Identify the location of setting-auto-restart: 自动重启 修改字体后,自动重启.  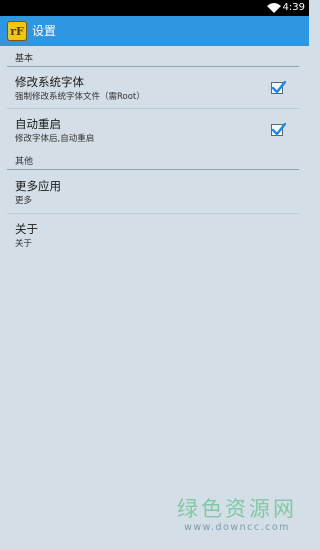
(154, 130).